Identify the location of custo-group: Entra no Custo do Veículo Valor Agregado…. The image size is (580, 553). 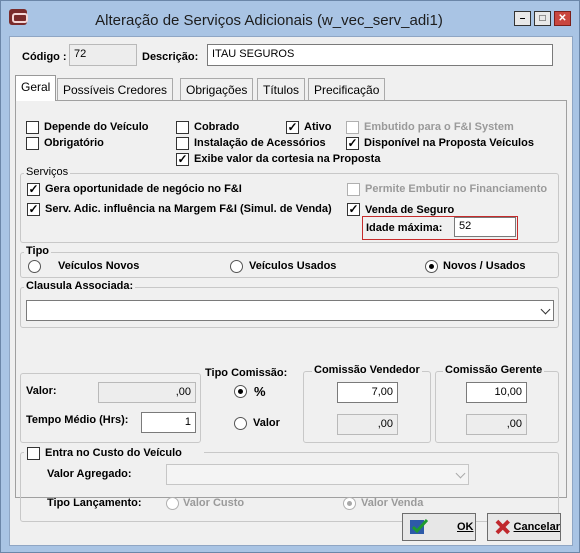
(289, 483).